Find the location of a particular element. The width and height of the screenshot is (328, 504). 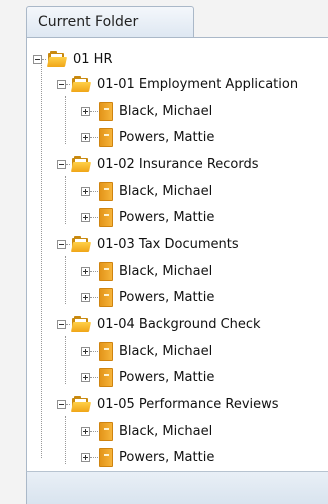

tree-node-label: 01 HR is located at coordinates (93, 59).